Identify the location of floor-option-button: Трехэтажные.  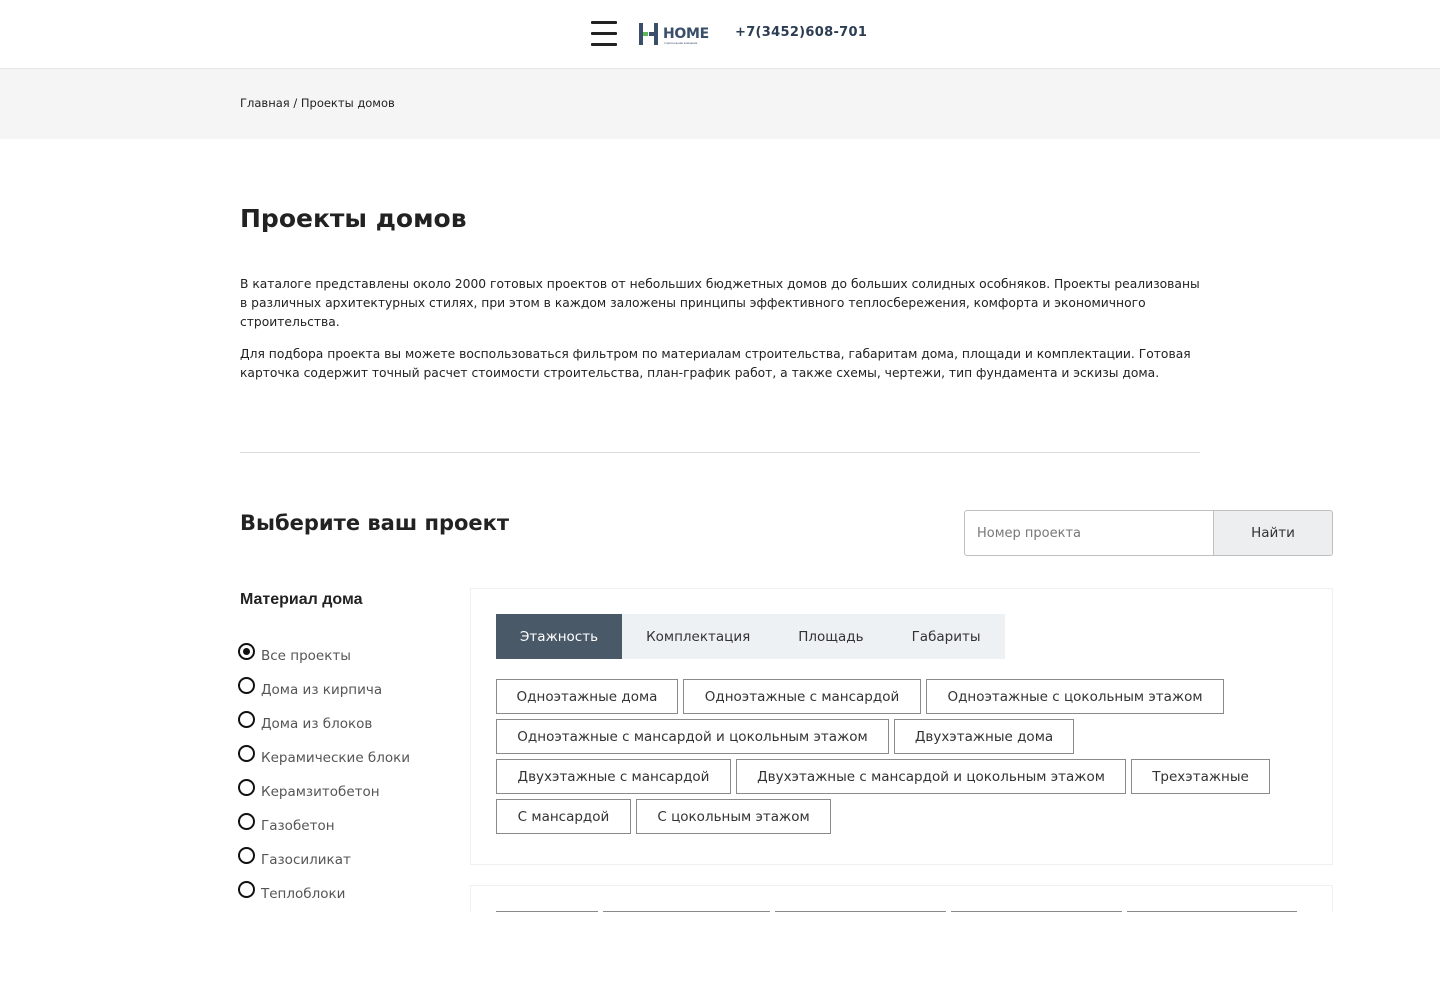
(1200, 776).